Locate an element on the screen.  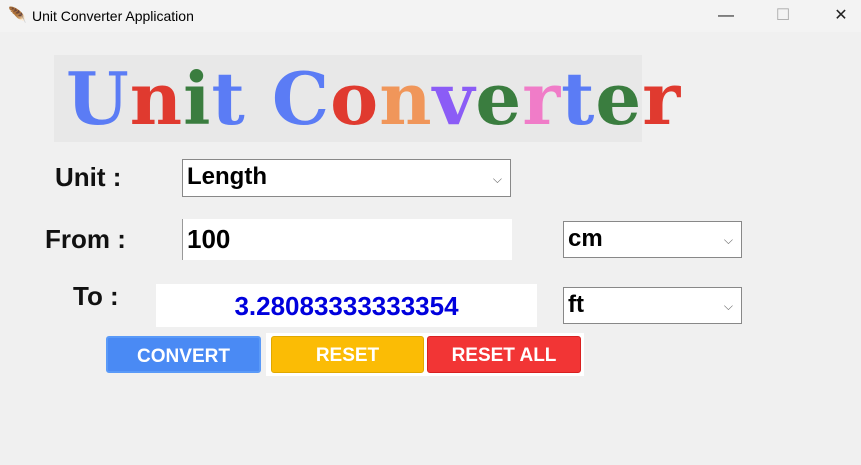
from-unit-value: cm is located at coordinates (585, 238).